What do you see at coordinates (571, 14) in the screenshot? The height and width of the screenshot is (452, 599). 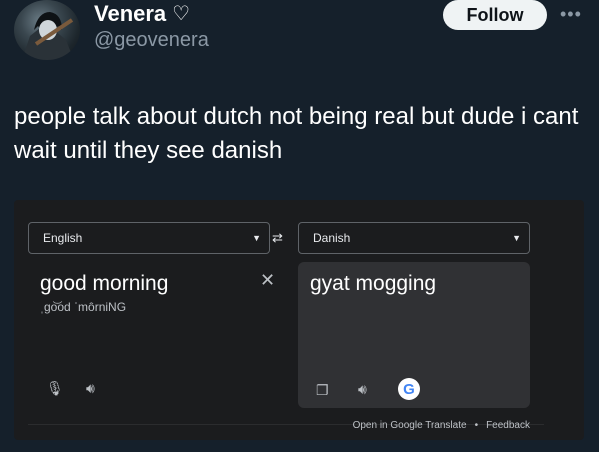 I see `more-horizontal-icon: •••` at bounding box center [571, 14].